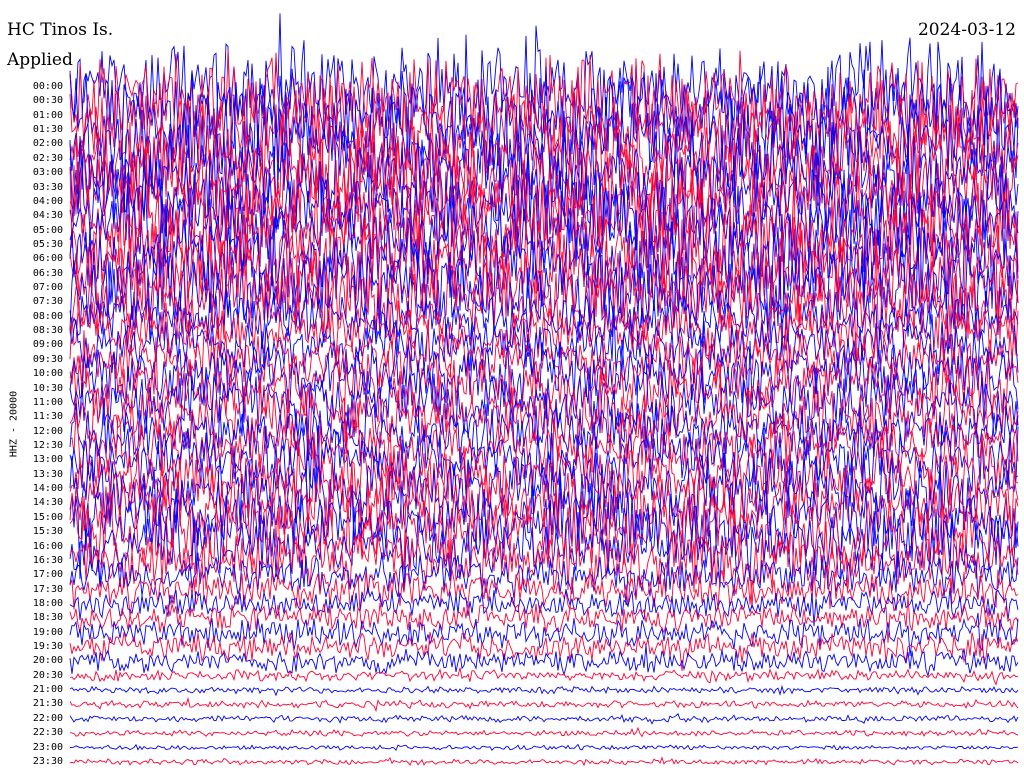 This screenshot has width=1024, height=780. What do you see at coordinates (47, 503) in the screenshot?
I see `time-tick-label: 14:30` at bounding box center [47, 503].